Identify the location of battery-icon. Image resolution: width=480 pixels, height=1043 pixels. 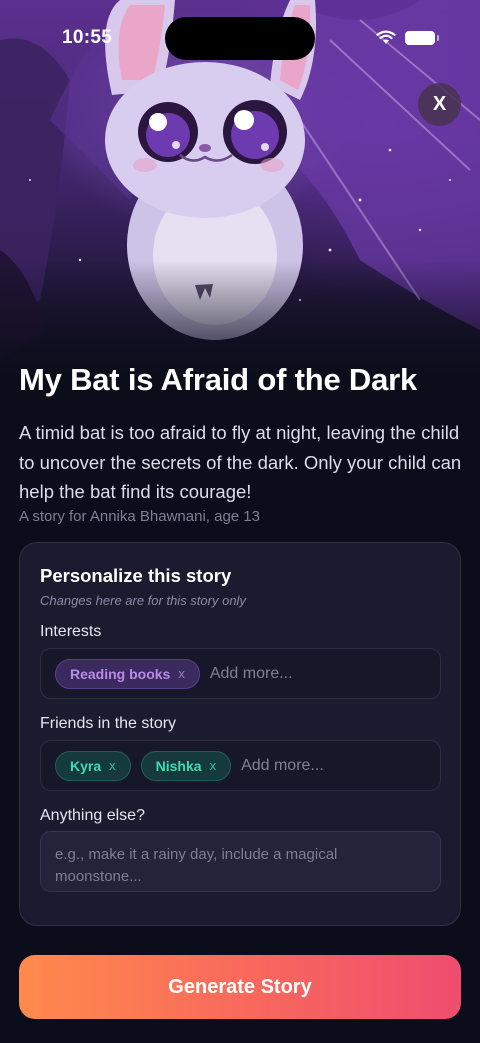
(422, 38).